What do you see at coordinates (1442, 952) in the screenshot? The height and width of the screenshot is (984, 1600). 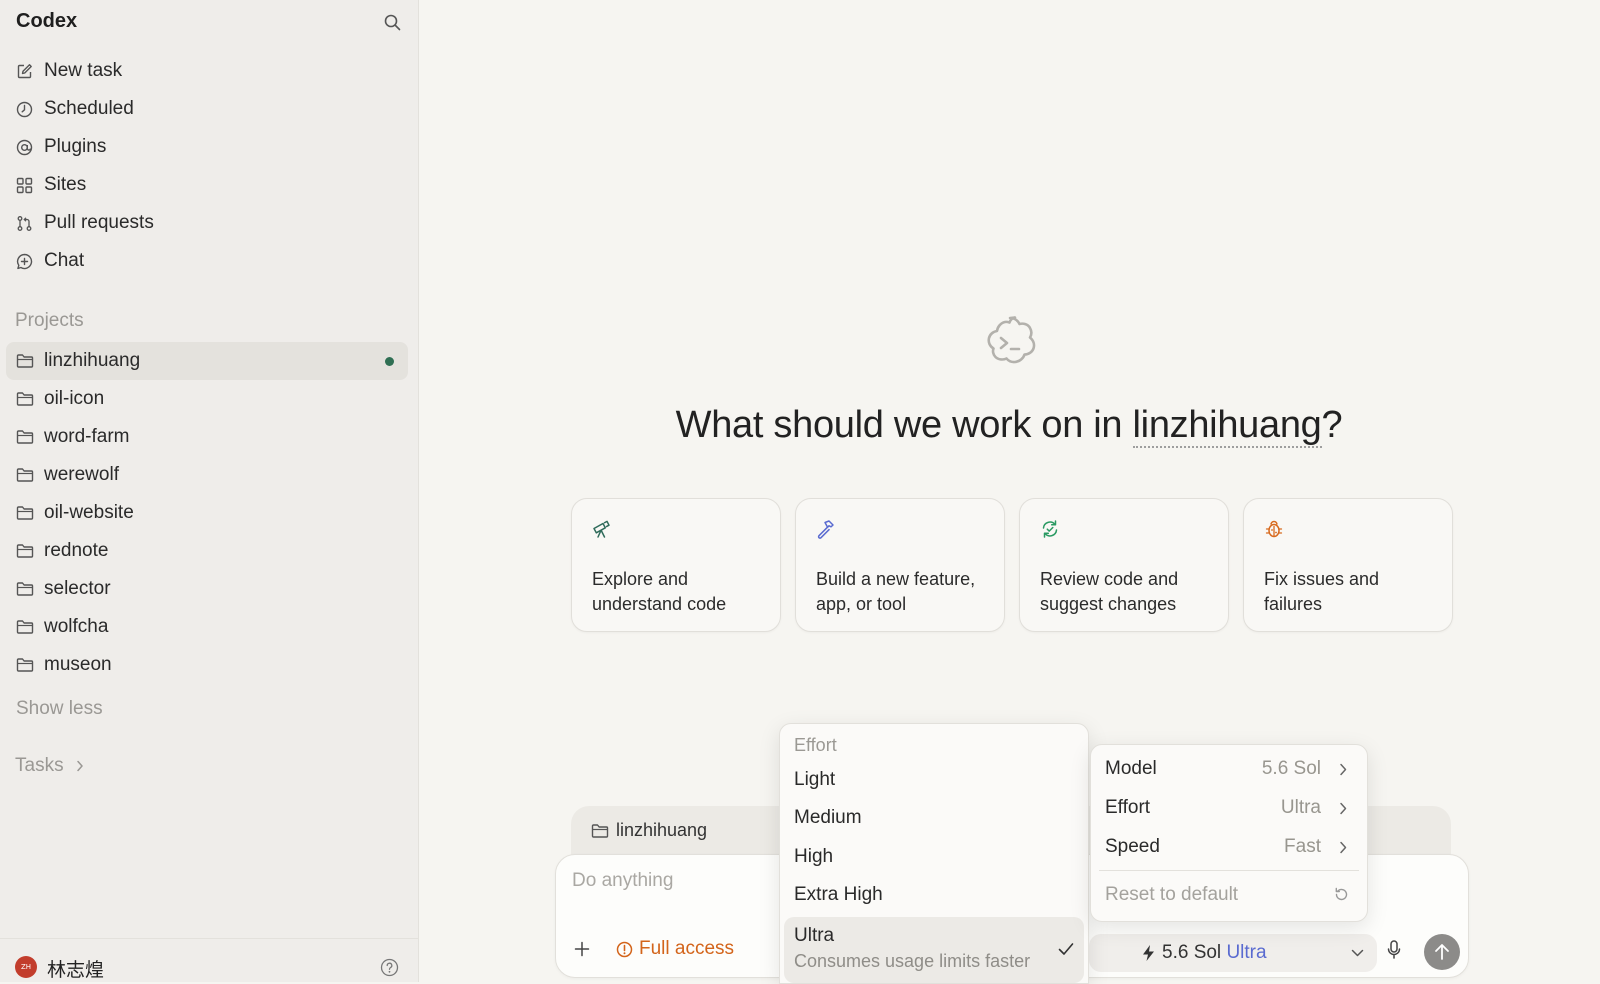 I see `send-button` at bounding box center [1442, 952].